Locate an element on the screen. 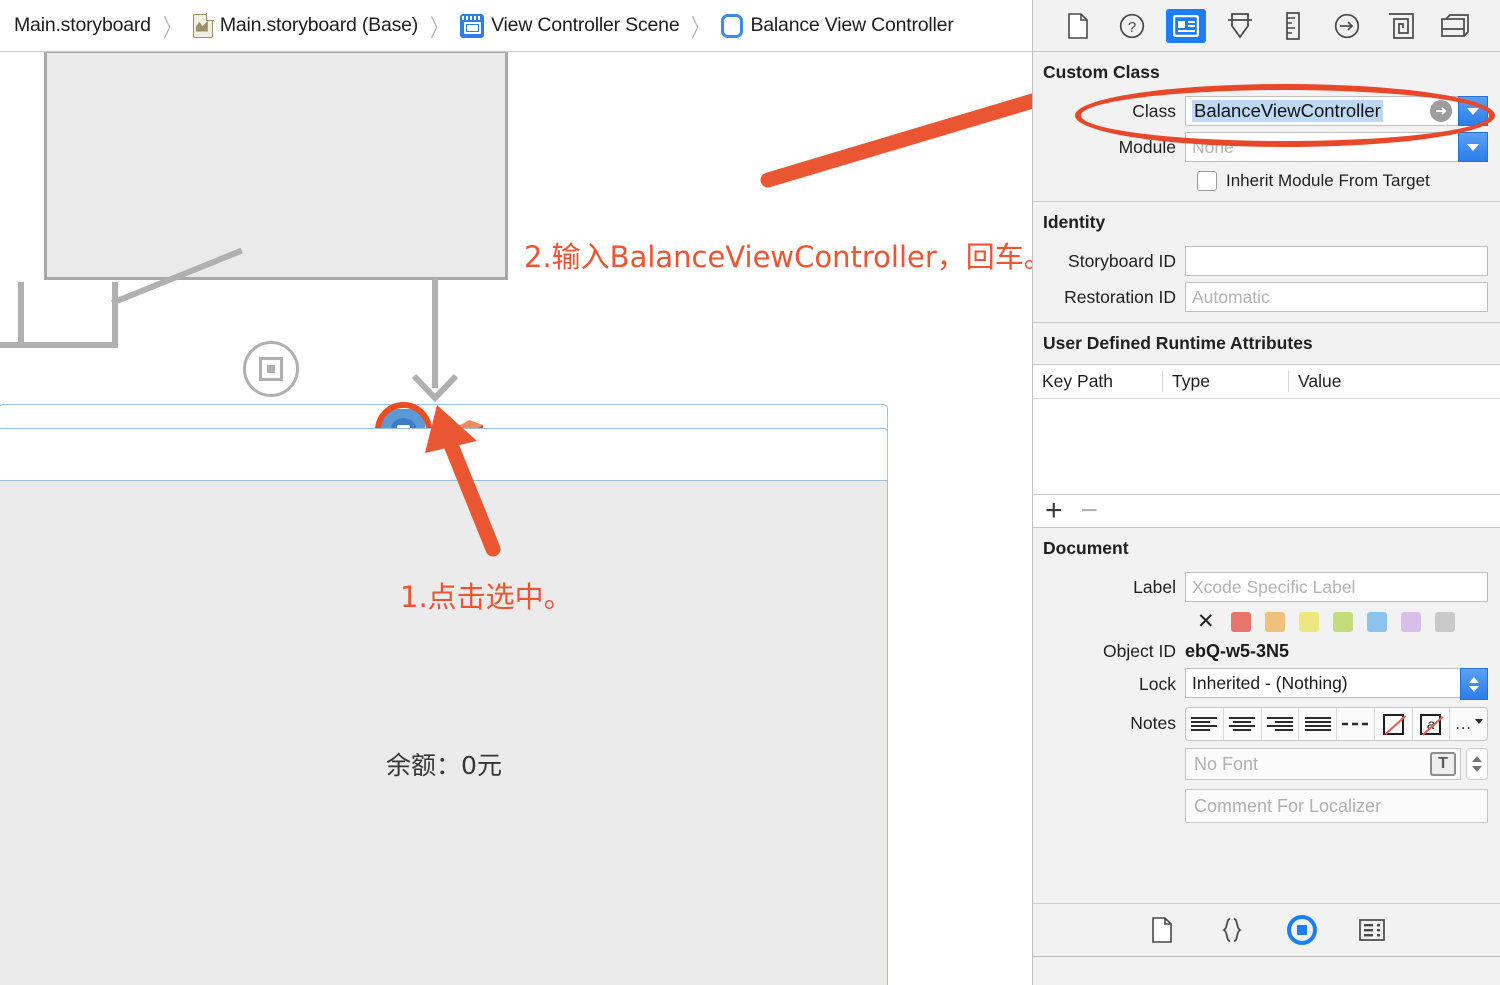  restoration-id-input: Automatic is located at coordinates (1336, 297).